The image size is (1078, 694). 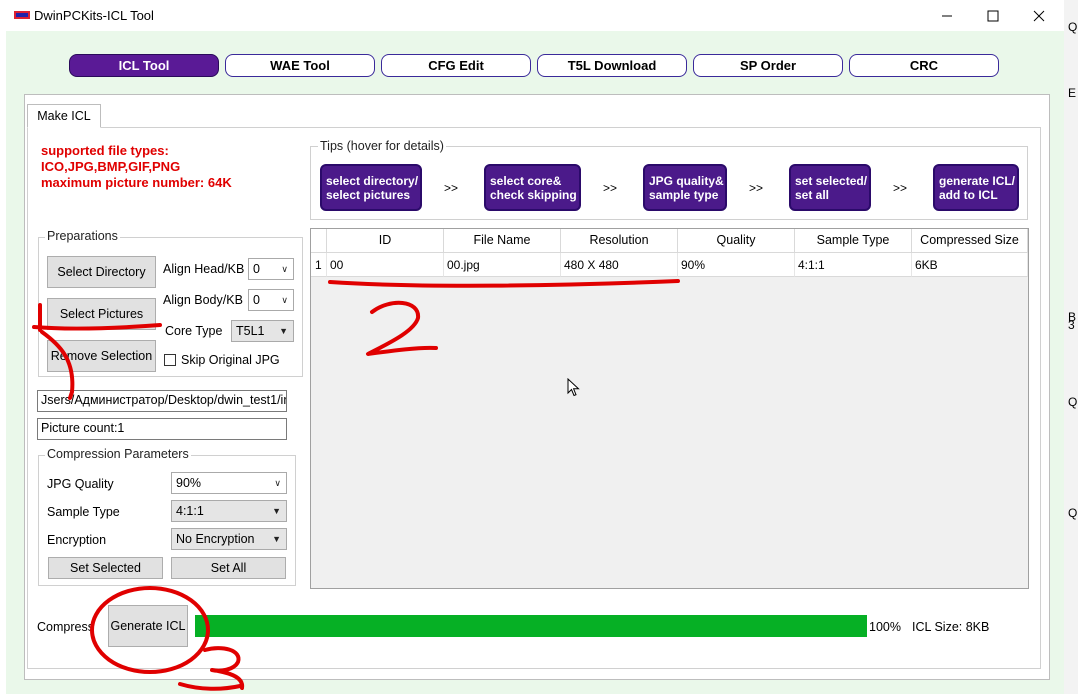 I want to click on close-button, so click(x=1039, y=15).